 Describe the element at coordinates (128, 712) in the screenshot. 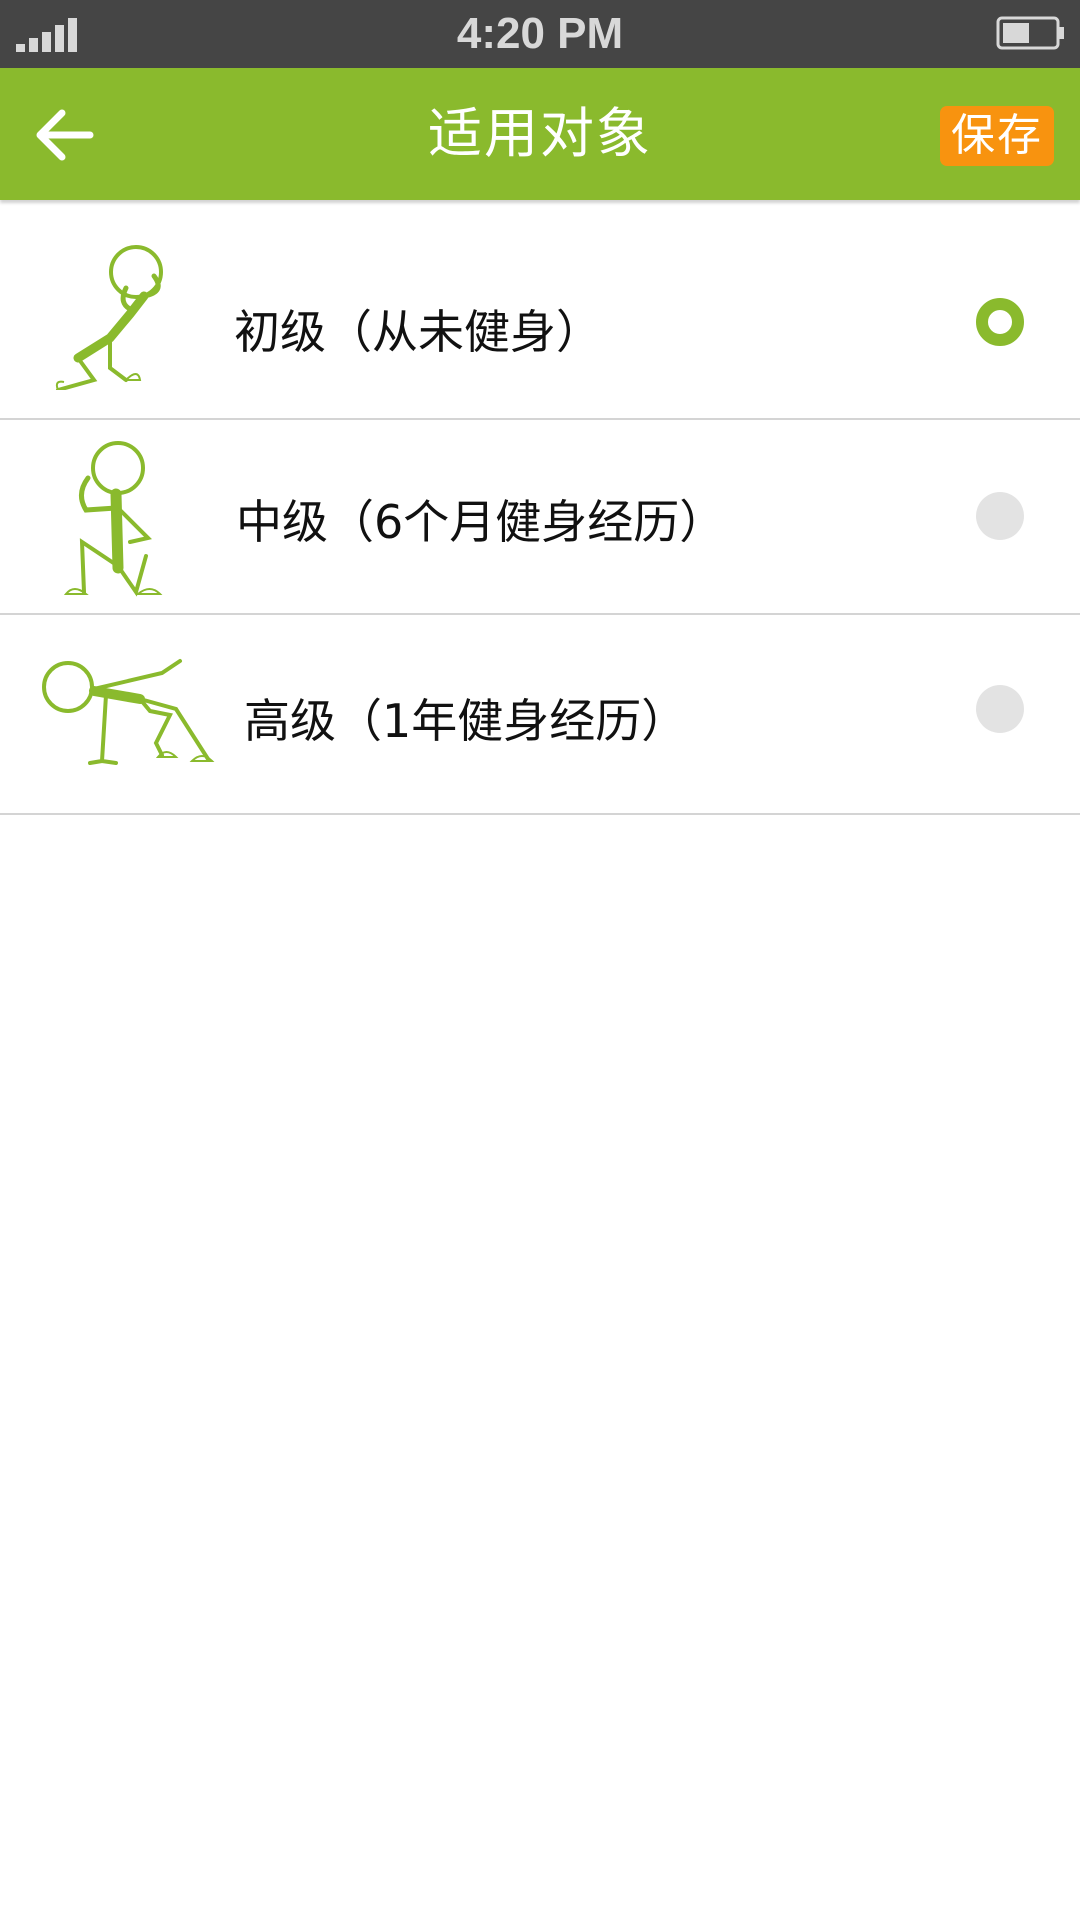

I see `stick-figure-advanced-icon` at that location.